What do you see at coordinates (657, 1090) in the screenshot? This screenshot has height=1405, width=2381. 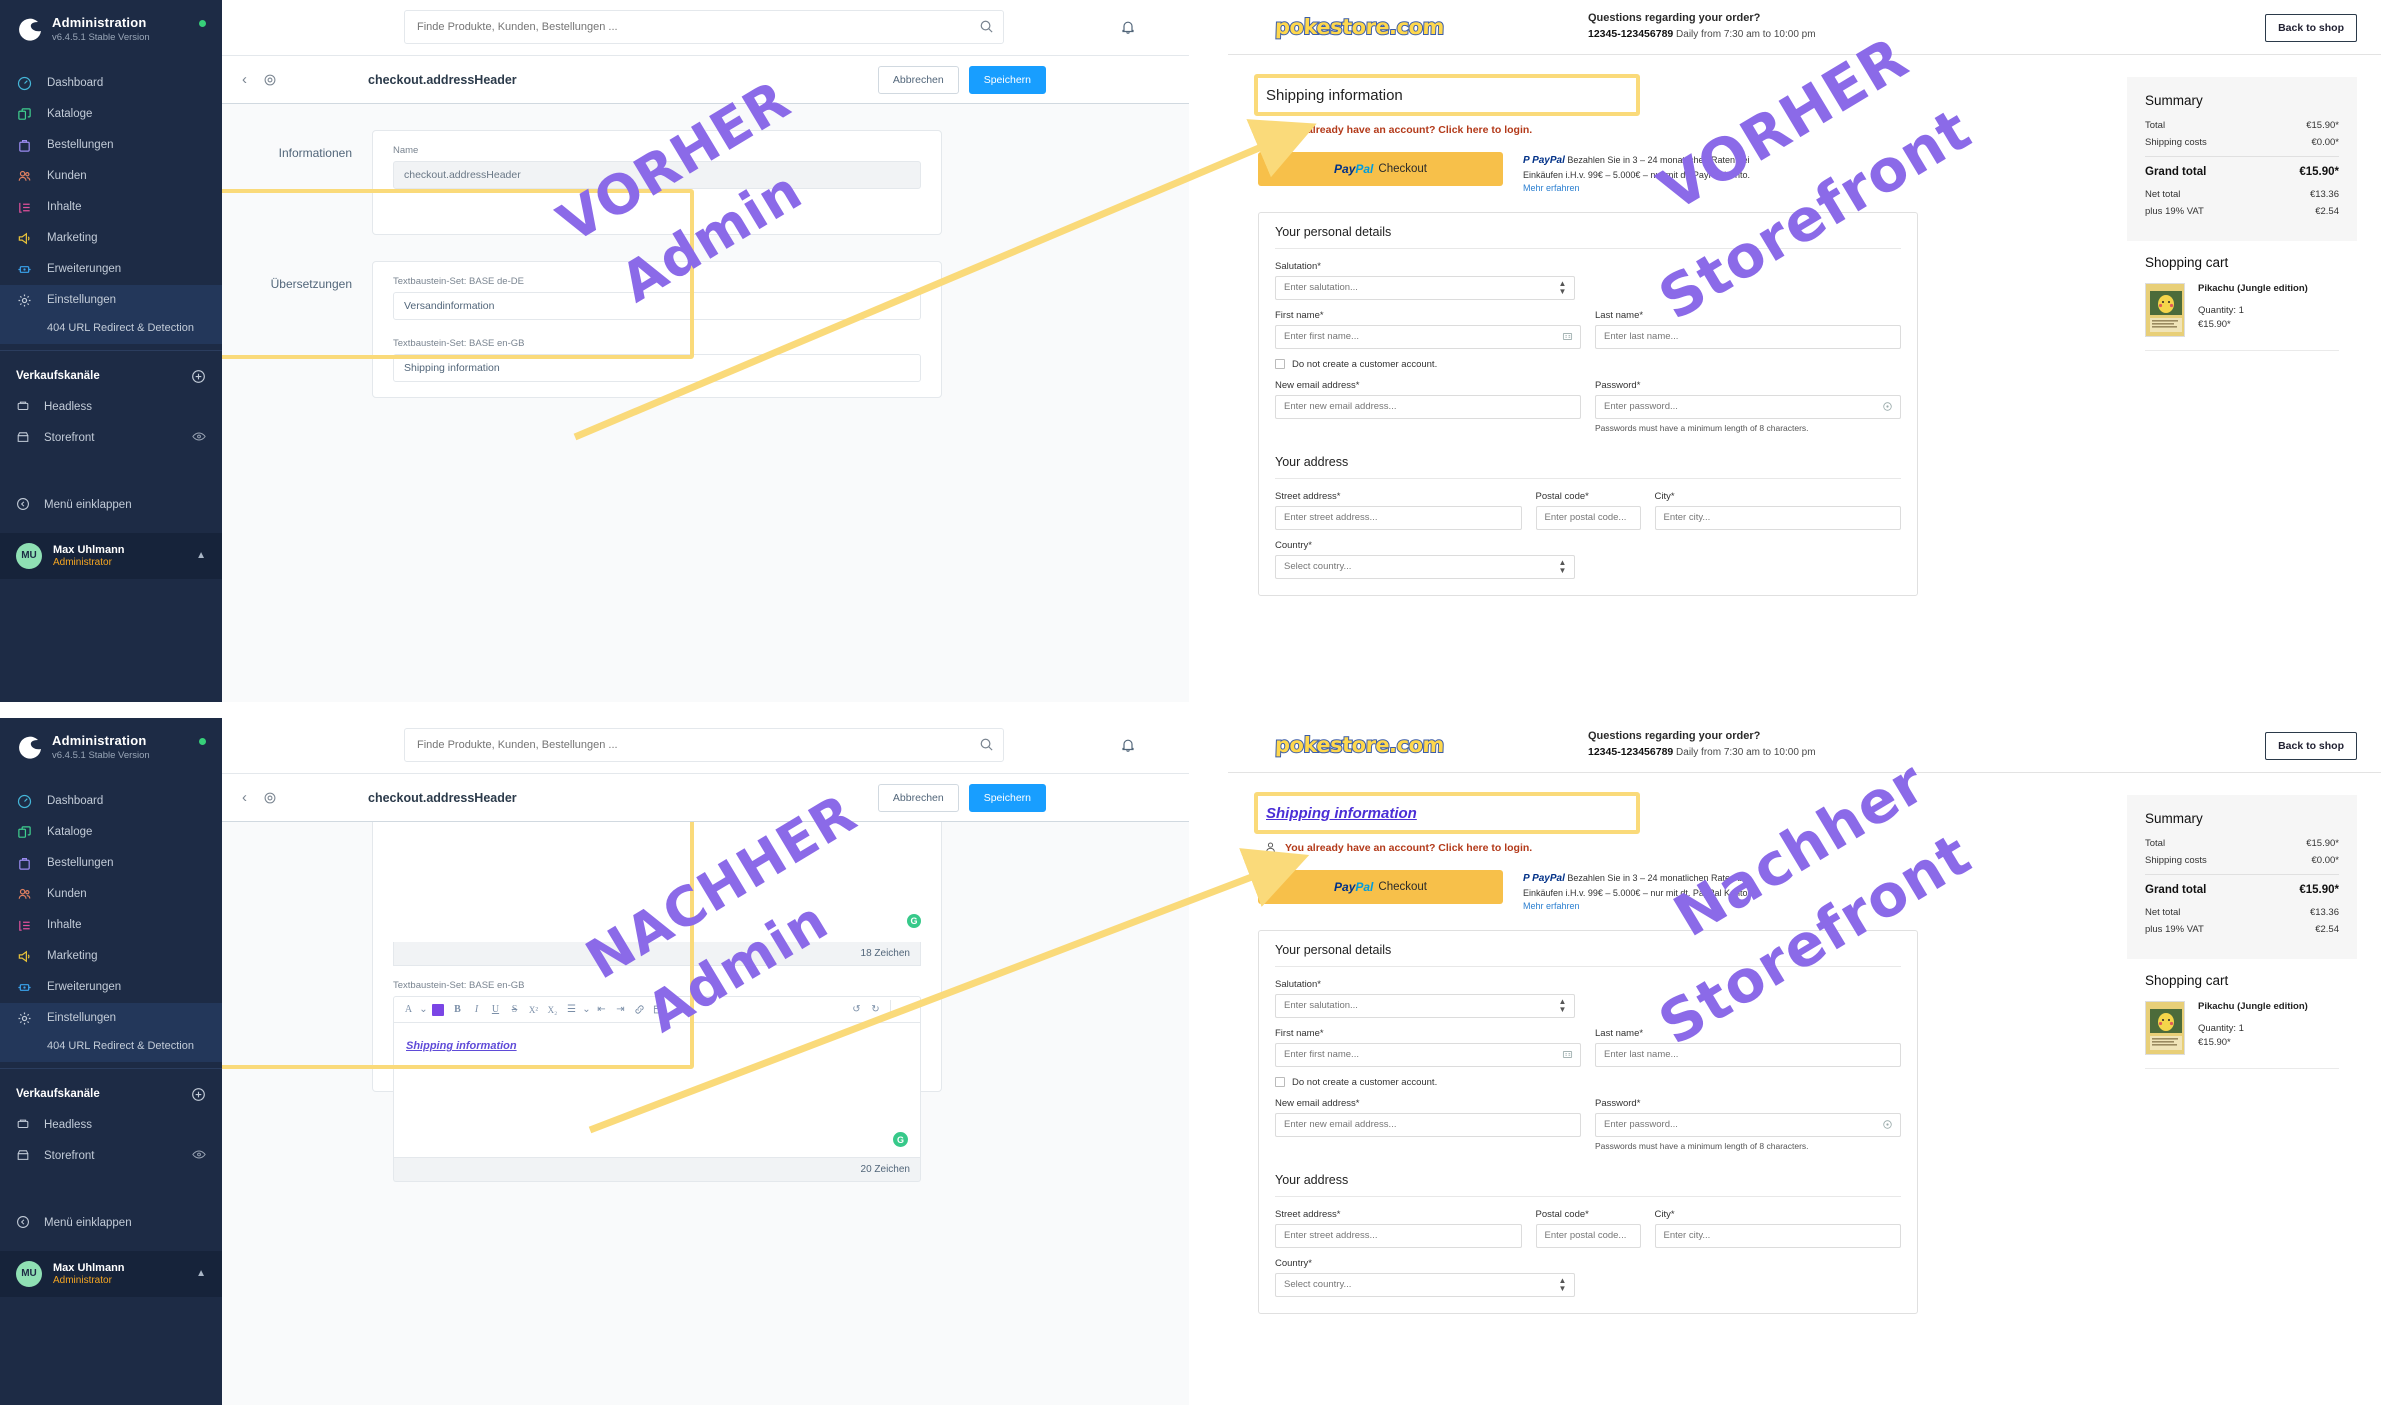 I see `rte-editable-area: Shipping information G` at bounding box center [657, 1090].